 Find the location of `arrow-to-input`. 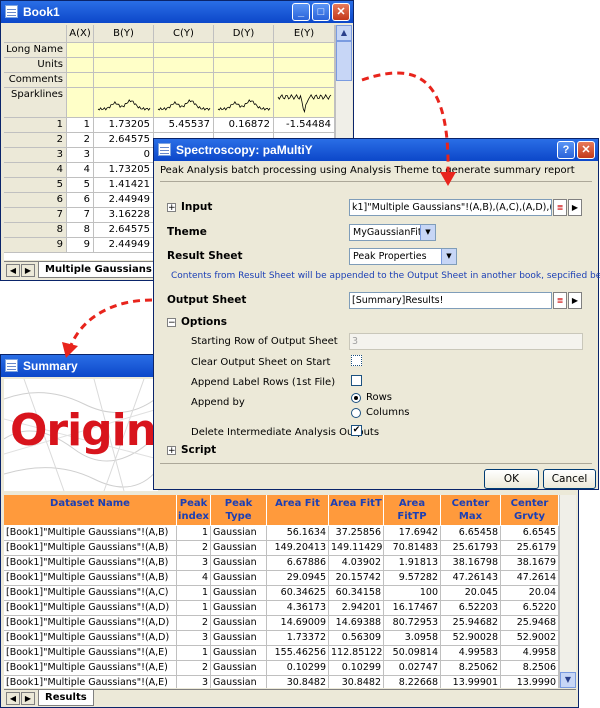

arrow-to-input is located at coordinates (405, 123).